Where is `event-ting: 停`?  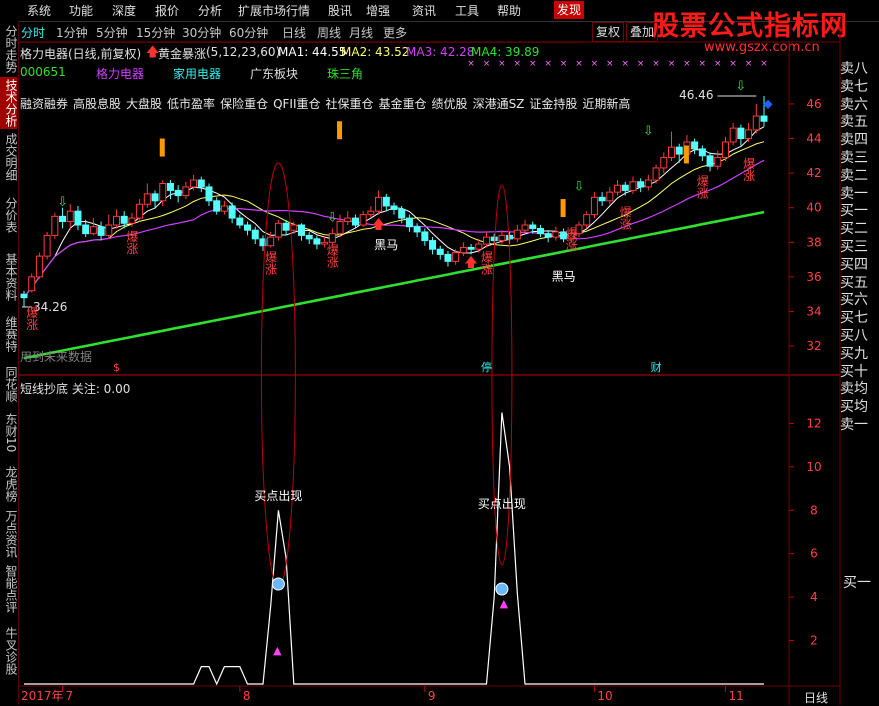 event-ting: 停 is located at coordinates (486, 367).